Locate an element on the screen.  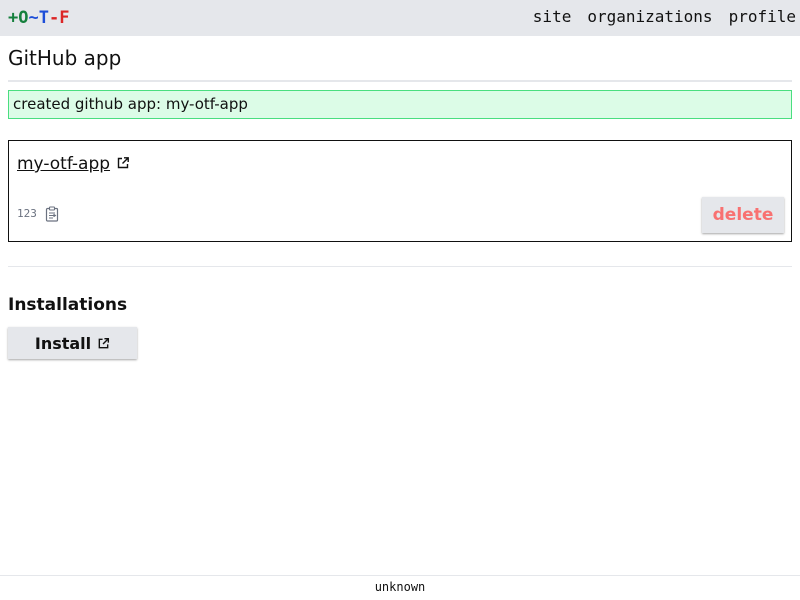
github-app-link: my-otf-app is located at coordinates (63, 164).